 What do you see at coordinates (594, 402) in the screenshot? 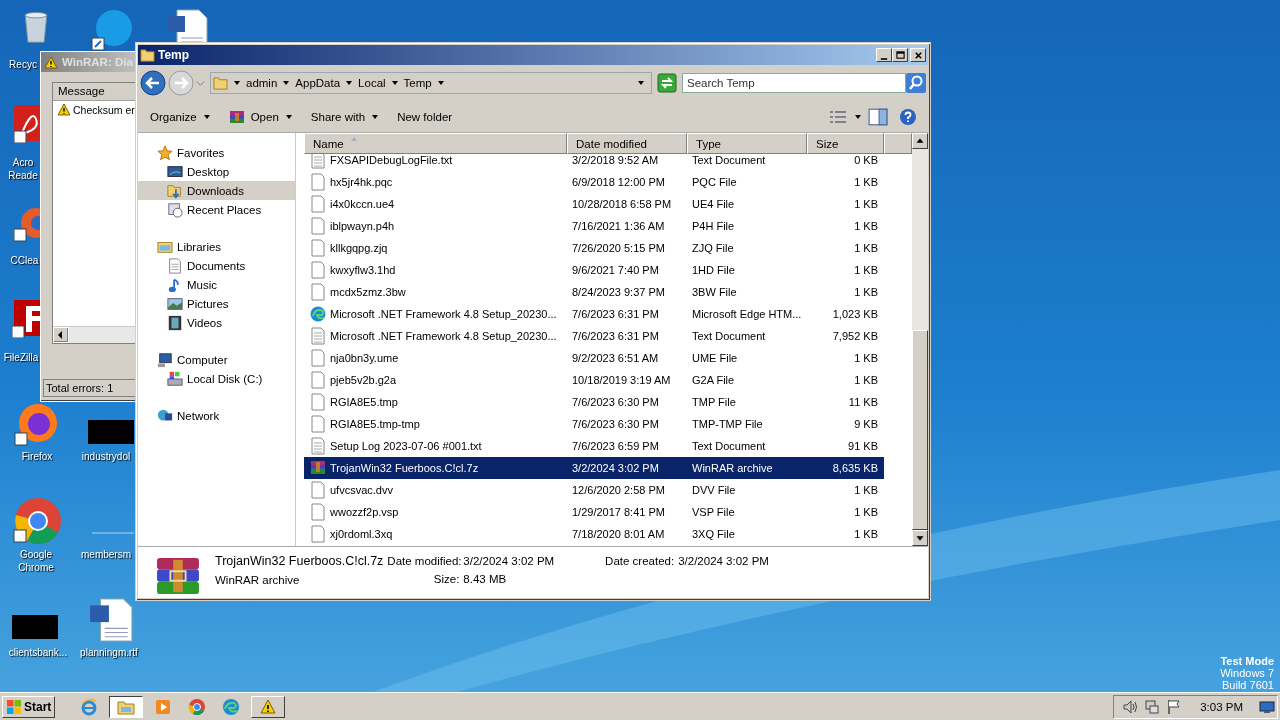
I see `file-row: RGIA8E5.tmp 7/6/2023 6:30 PM TMP File 11 KB` at bounding box center [594, 402].